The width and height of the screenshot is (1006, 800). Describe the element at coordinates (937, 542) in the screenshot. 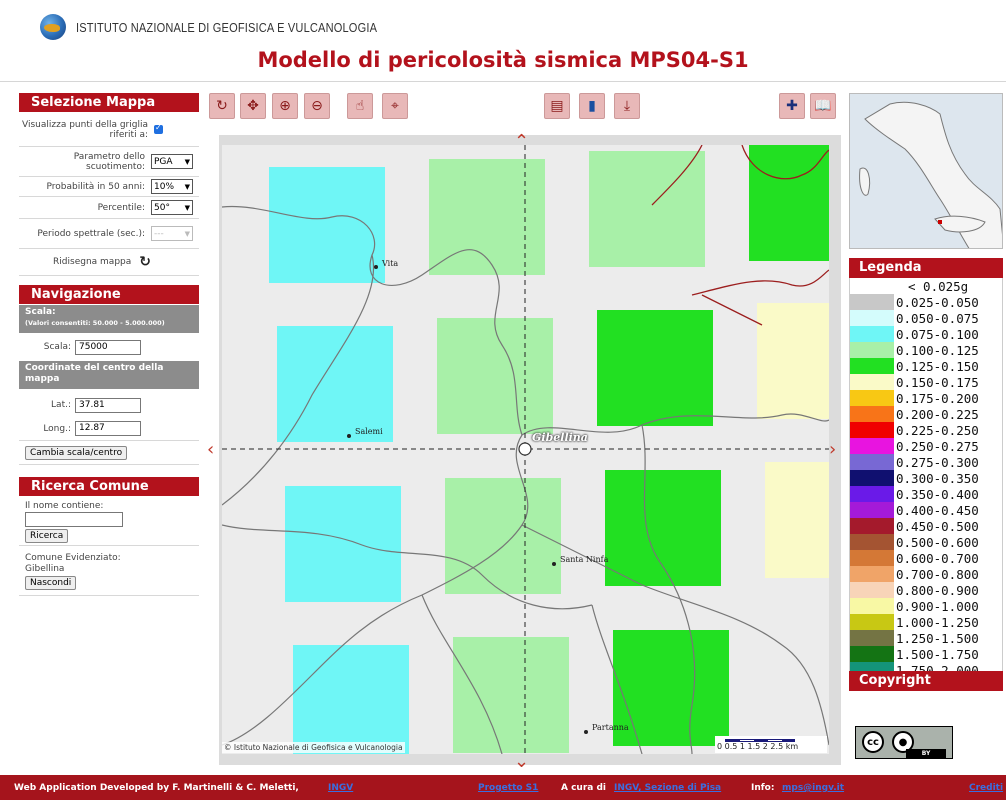

I see `legend-label: 0.500-0.600` at that location.